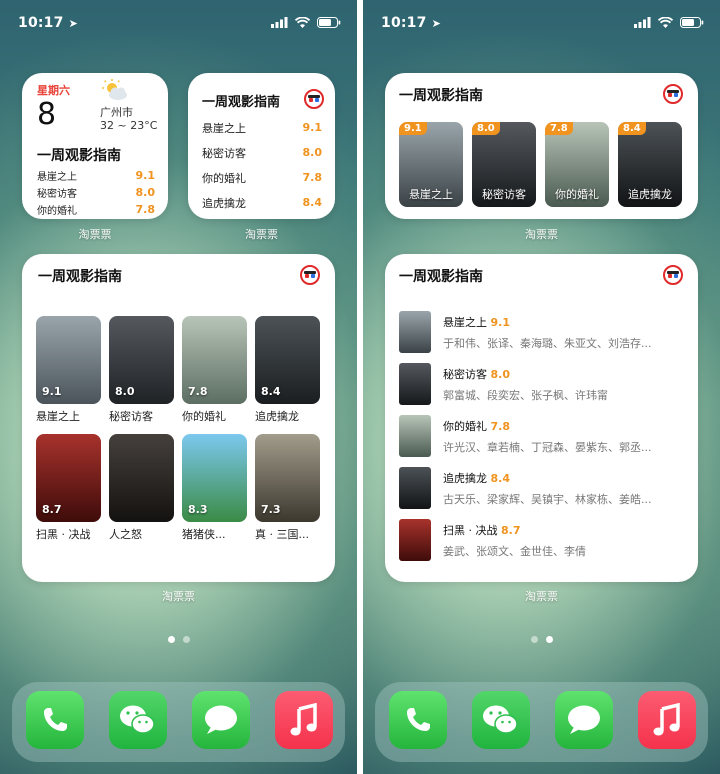 This screenshot has height=774, width=720. What do you see at coordinates (198, 391) in the screenshot?
I see `poster-score: 7.8` at bounding box center [198, 391].